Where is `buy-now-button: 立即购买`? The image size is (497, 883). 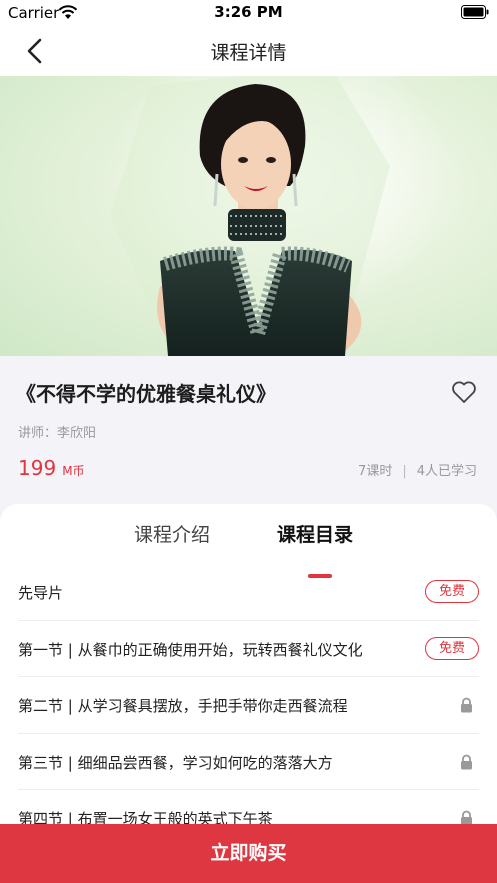 buy-now-button: 立即购买 is located at coordinates (248, 853).